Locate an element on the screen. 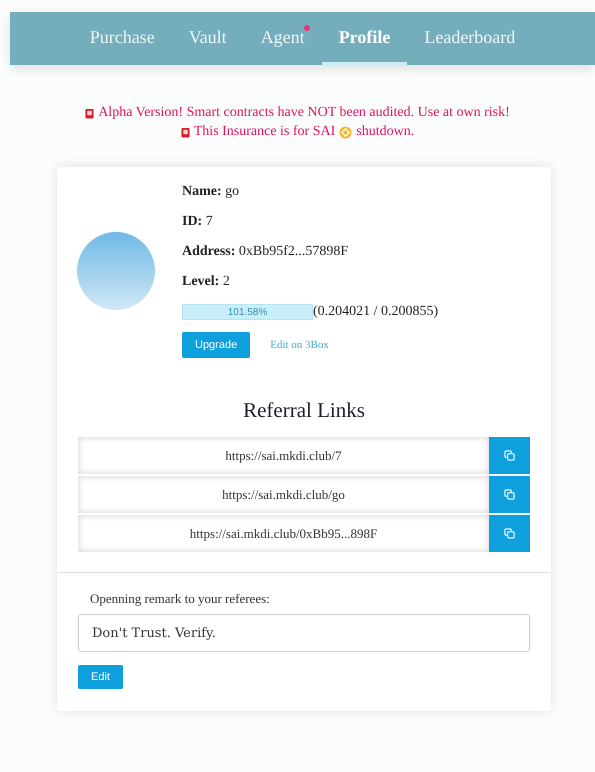 The height and width of the screenshot is (772, 595). nav-tab: Profile is located at coordinates (365, 38).